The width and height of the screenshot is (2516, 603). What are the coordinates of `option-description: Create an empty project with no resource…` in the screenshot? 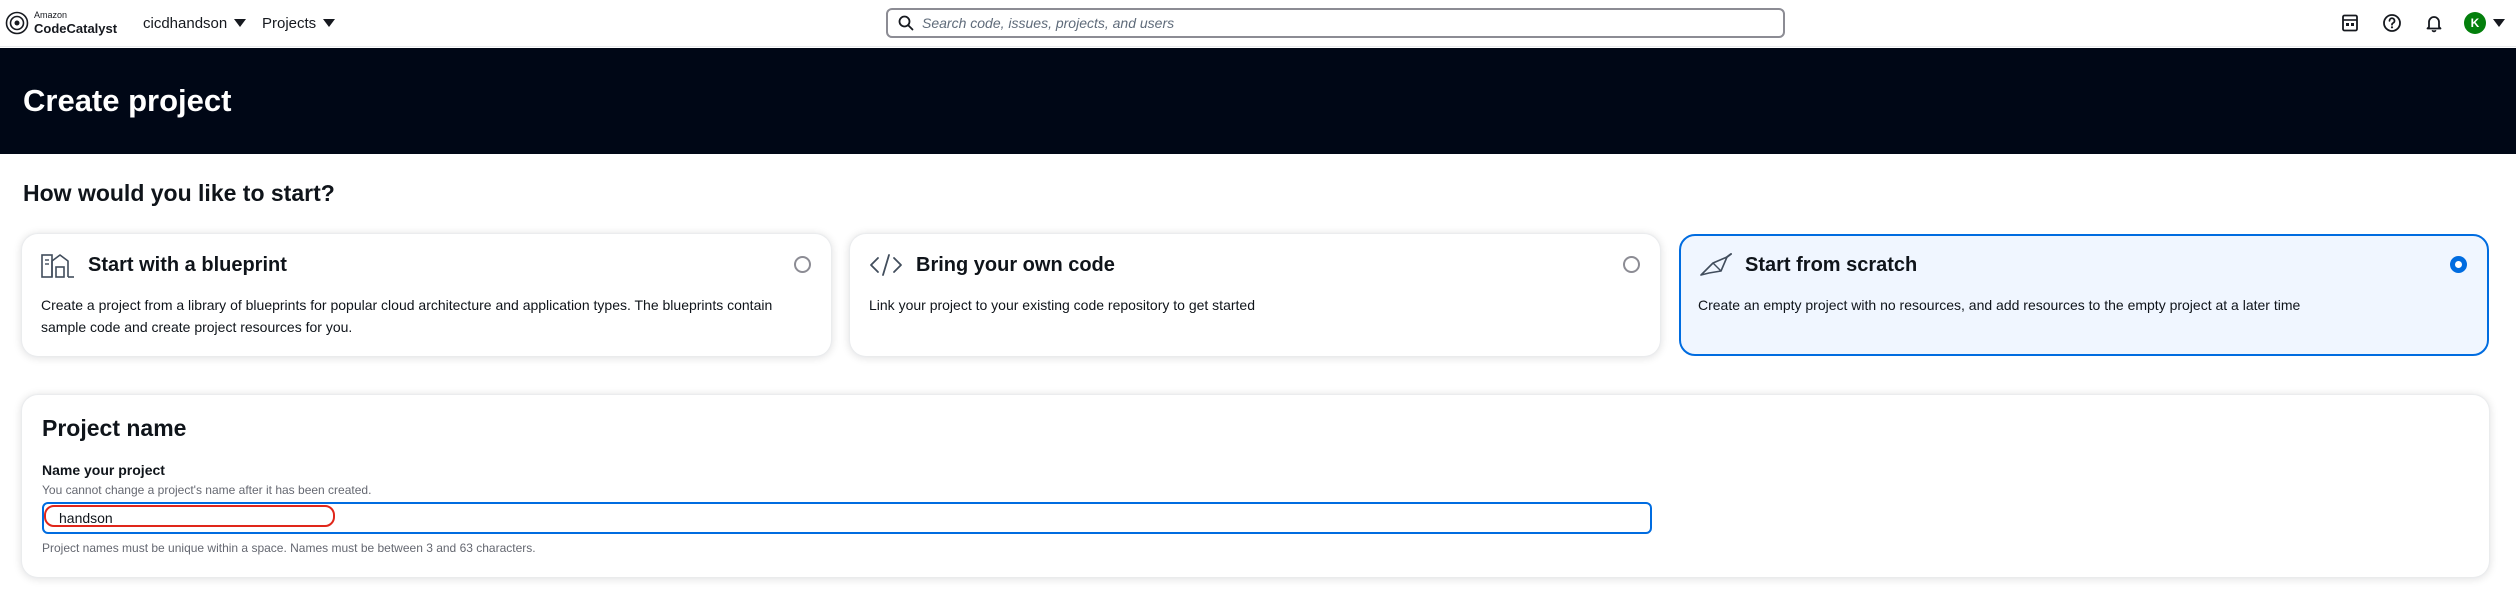 It's located at (1999, 305).